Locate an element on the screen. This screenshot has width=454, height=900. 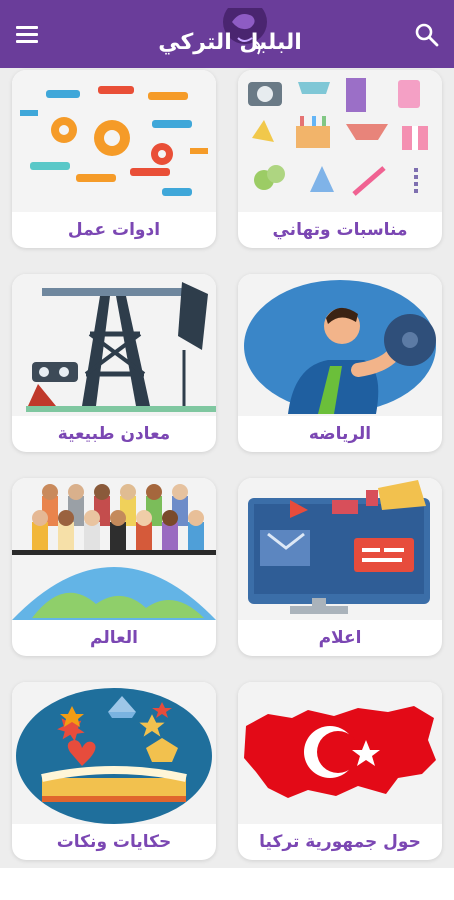
oil-pump-icon is located at coordinates (114, 345).